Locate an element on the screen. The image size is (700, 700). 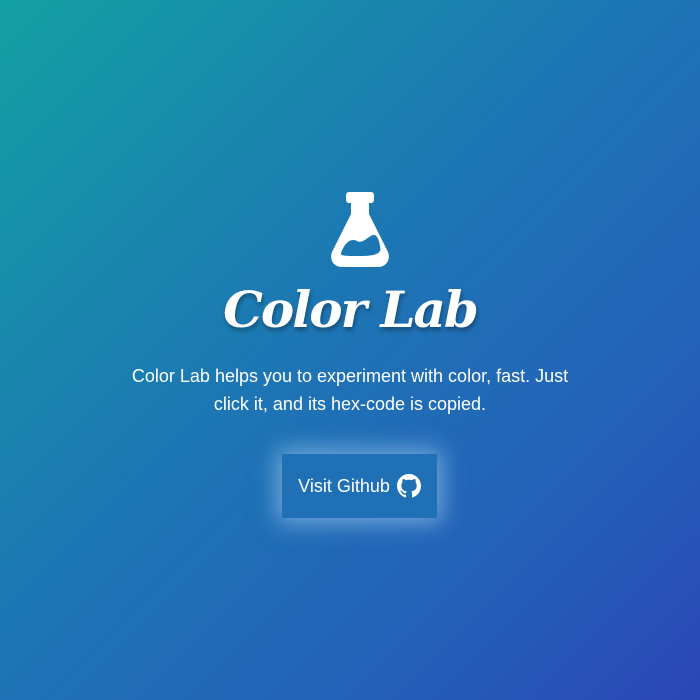
flask-icon is located at coordinates (360, 229).